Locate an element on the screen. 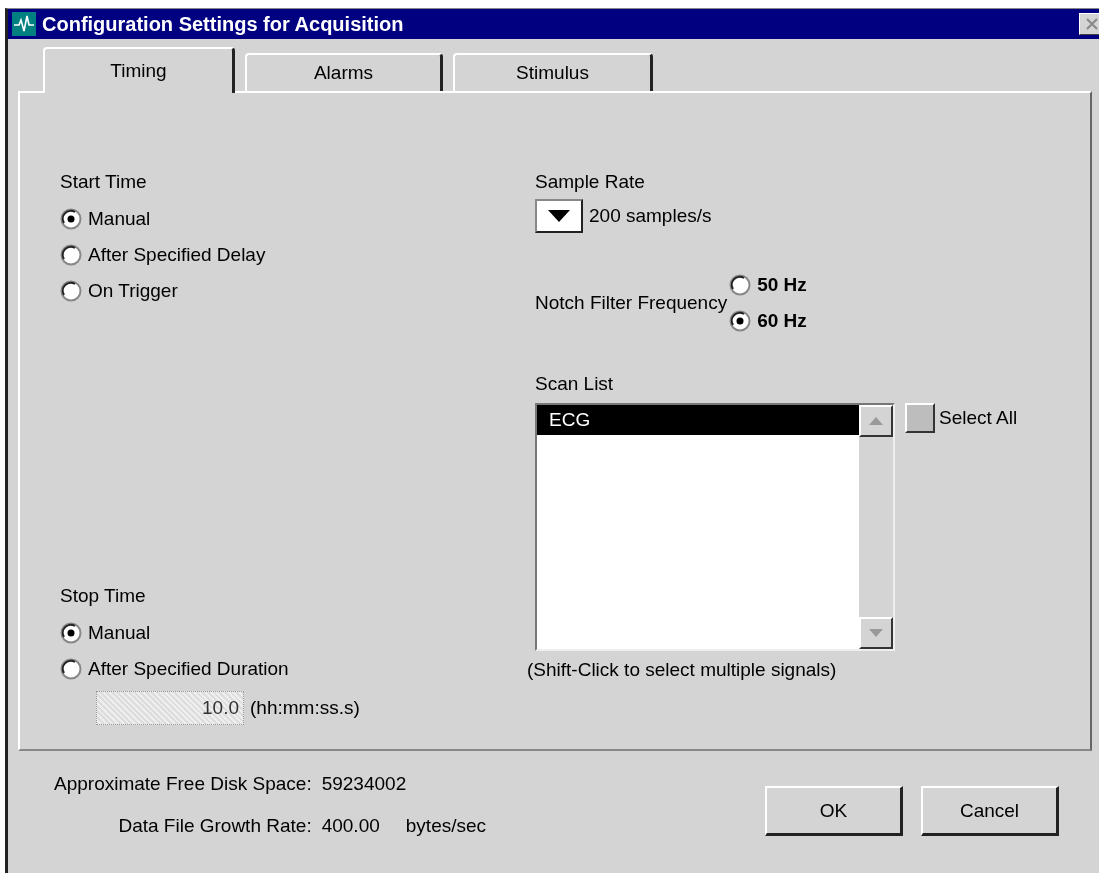 This screenshot has height=873, width=1099. scroll-down-button is located at coordinates (876, 633).